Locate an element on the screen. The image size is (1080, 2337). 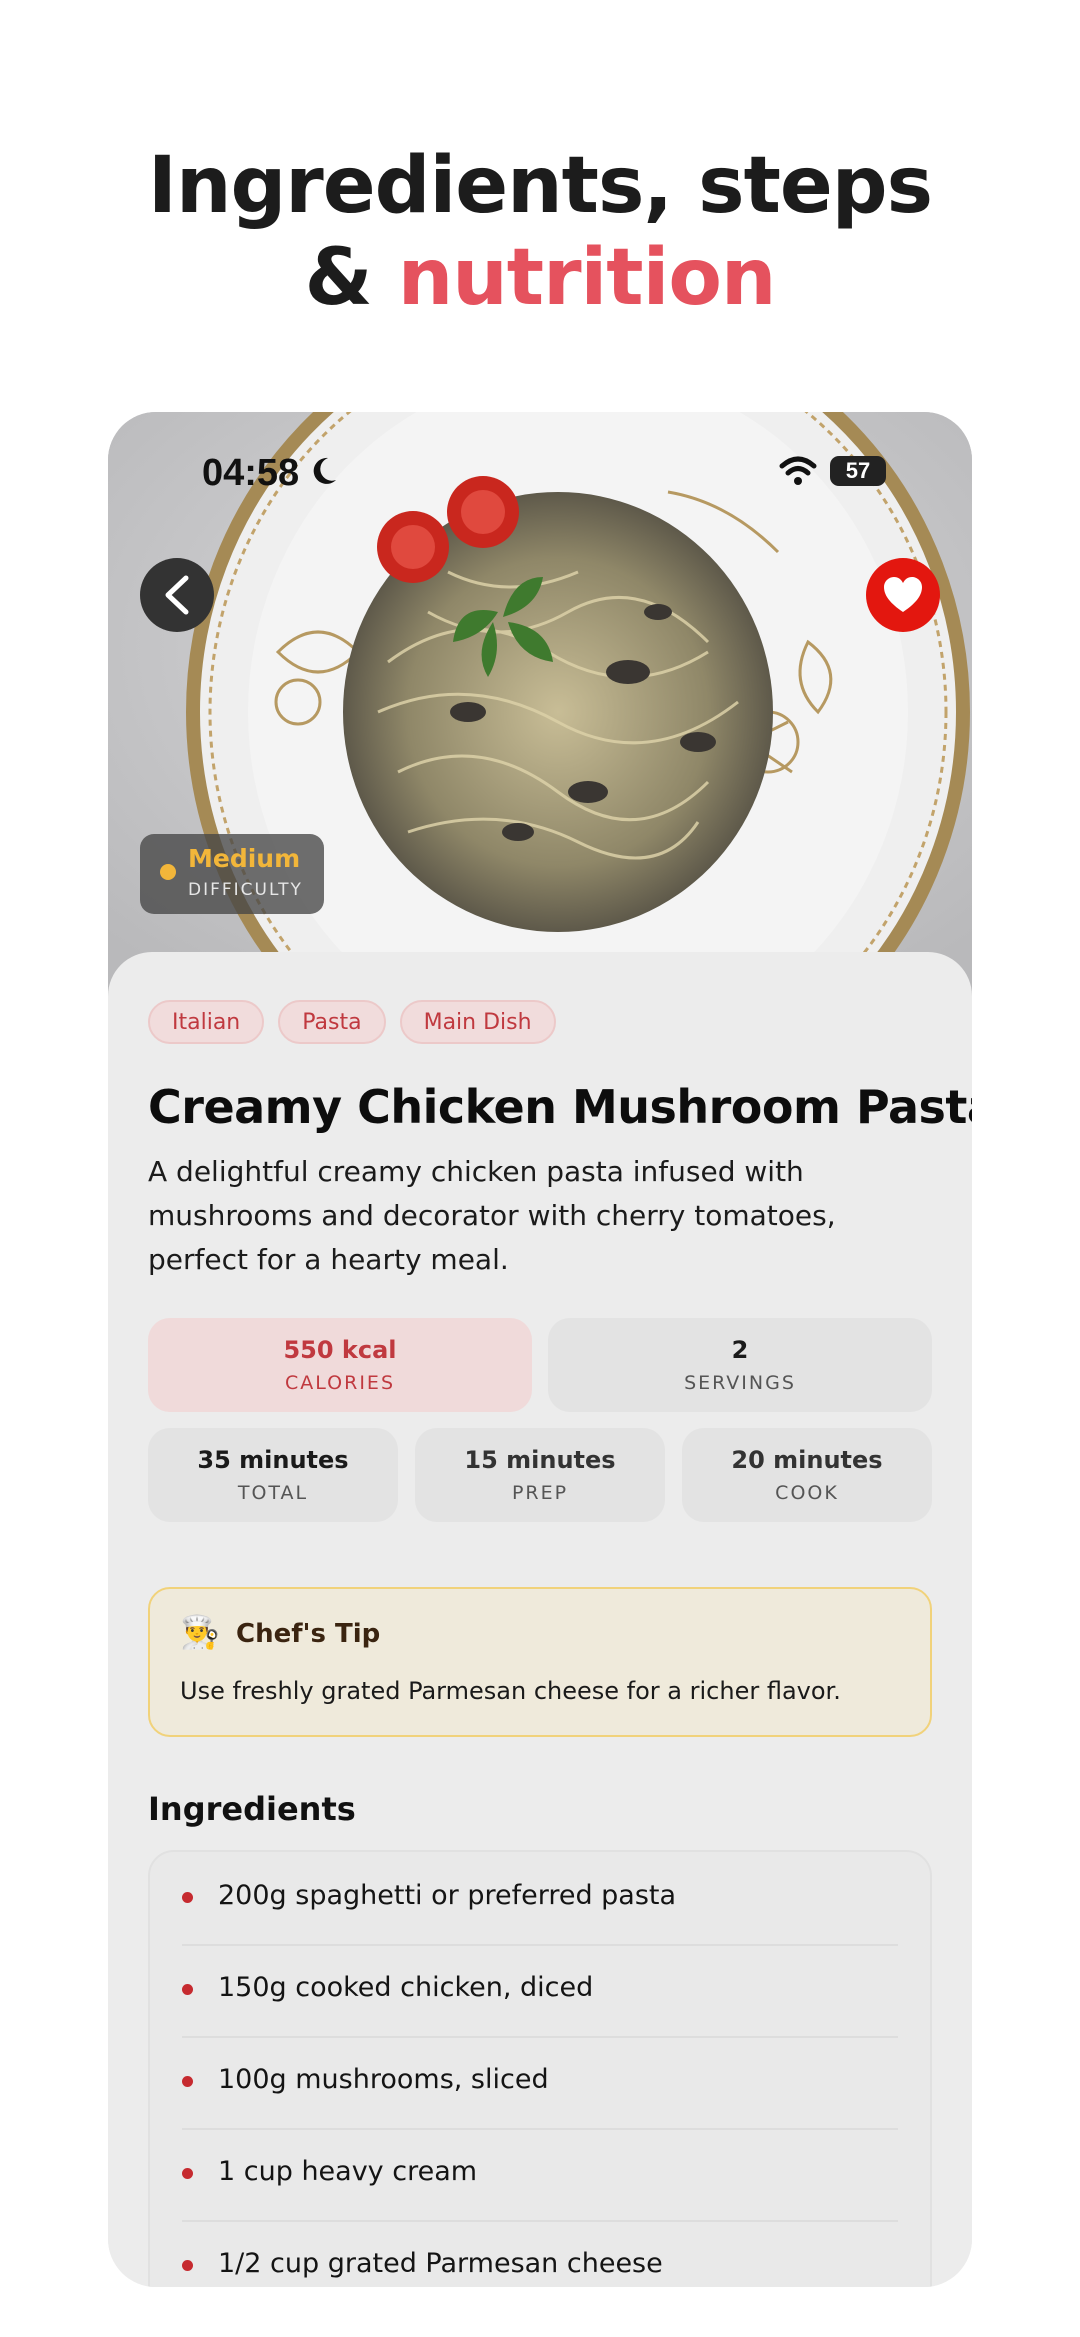
ingredient-text: 1 cup heavy cream is located at coordinates (348, 2171).